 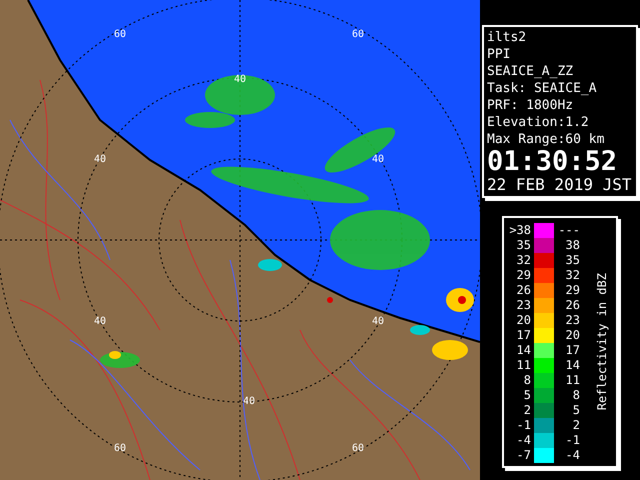 I want to click on legend-high-value: 29, so click(x=572, y=290).